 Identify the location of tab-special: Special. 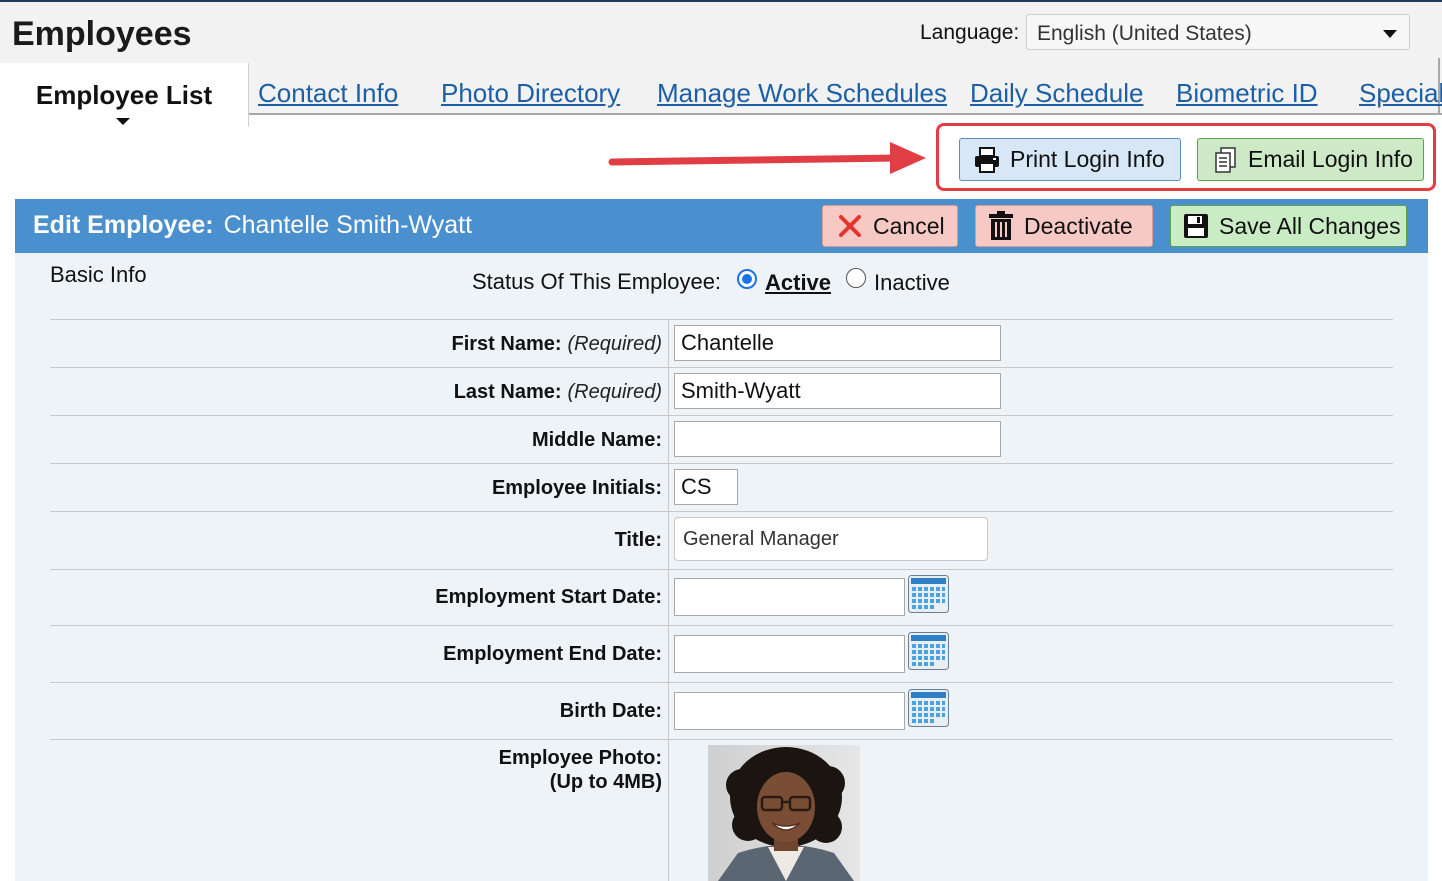
(1400, 93).